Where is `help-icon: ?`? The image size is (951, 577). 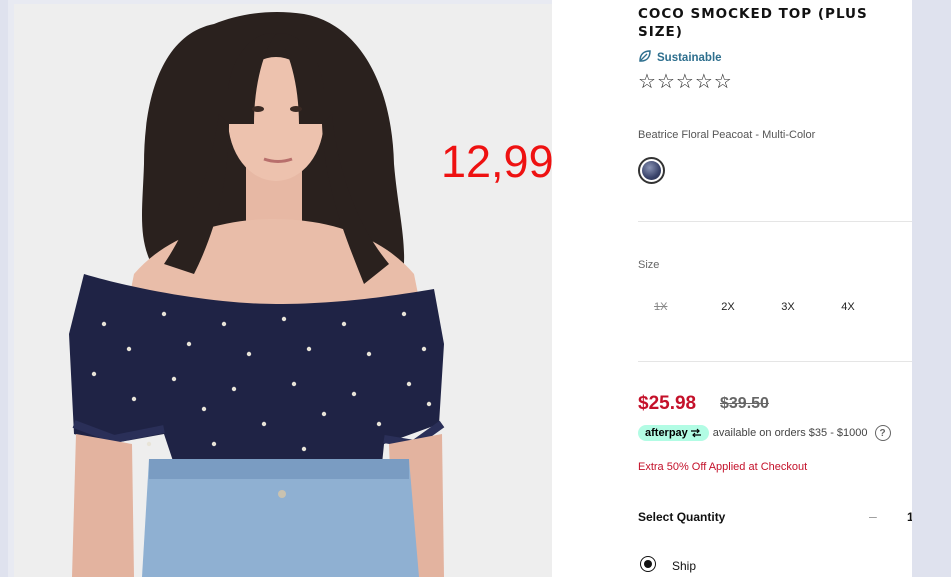 help-icon: ? is located at coordinates (882, 433).